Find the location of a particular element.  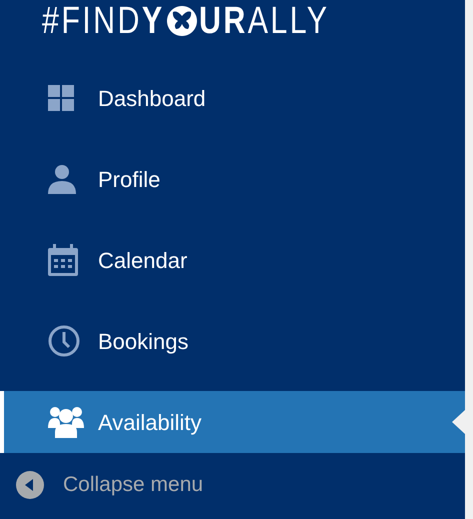

person-icon is located at coordinates (62, 179).